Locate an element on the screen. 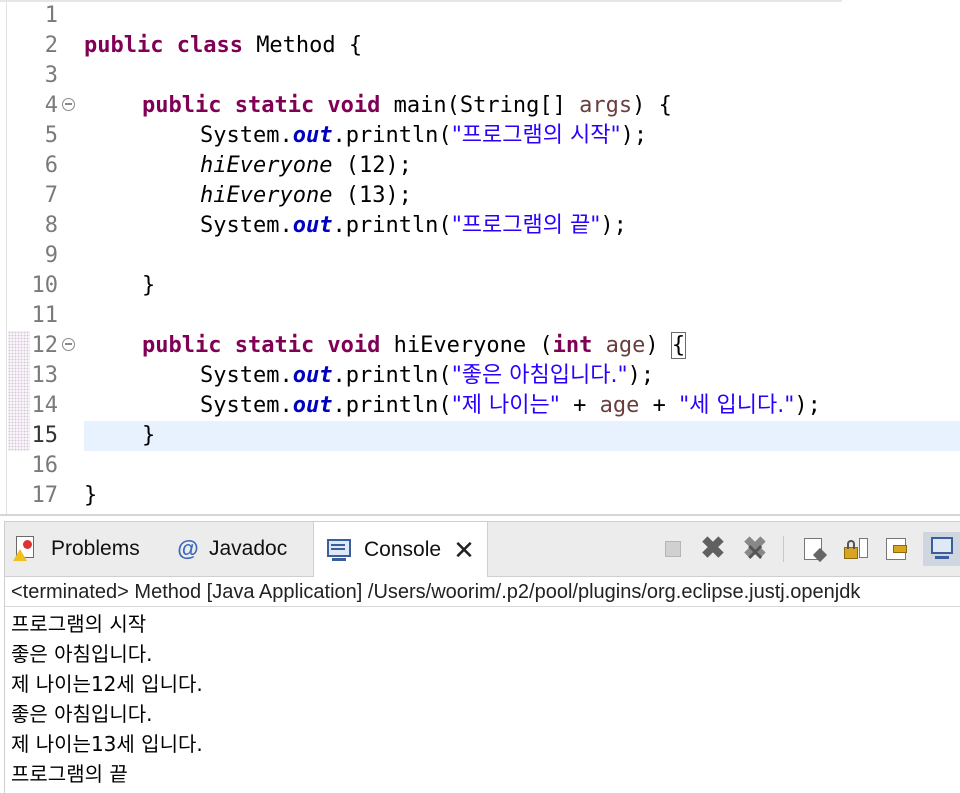 This screenshot has width=960, height=793. code-line-13: 13 System.out.println("좋은 아침입니다."); is located at coordinates (480, 376).